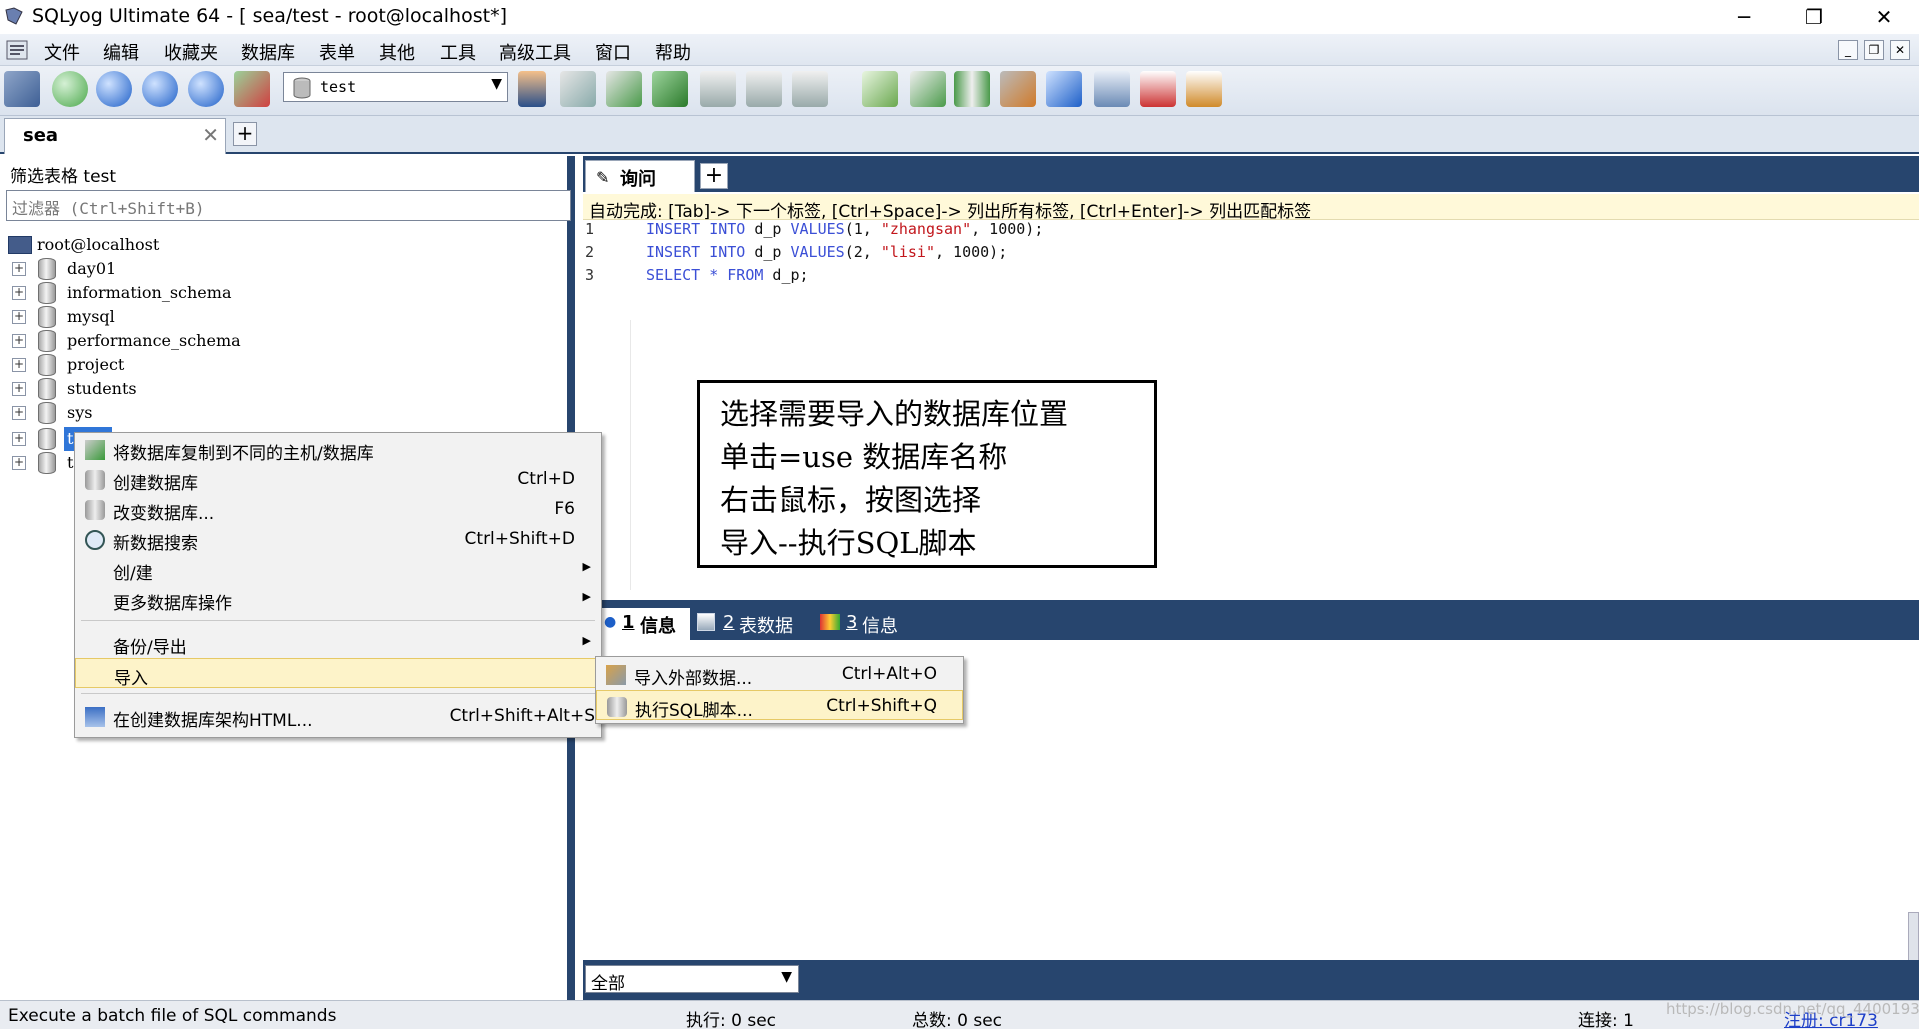 The image size is (1919, 1029). Describe the element at coordinates (1884, 17) in the screenshot. I see `close-button: ✕` at that location.